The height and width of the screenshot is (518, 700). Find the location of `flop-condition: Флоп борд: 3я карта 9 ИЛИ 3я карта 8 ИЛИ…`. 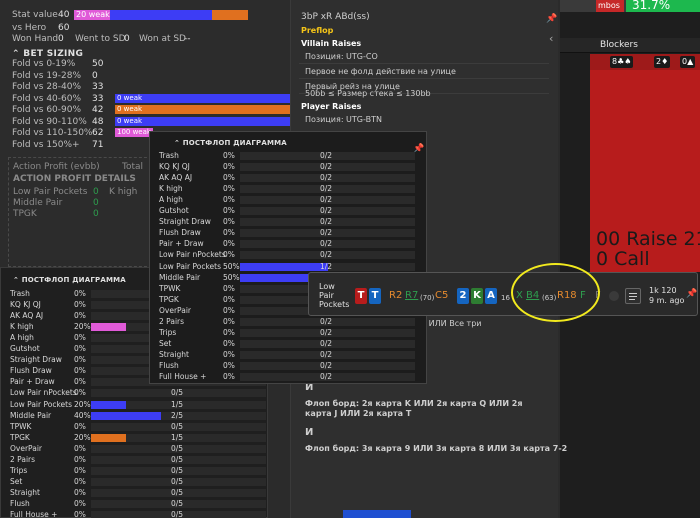

flop-condition: Флоп борд: 3я карта 9 ИЛИ 3я карта 8 ИЛИ… is located at coordinates (436, 448).